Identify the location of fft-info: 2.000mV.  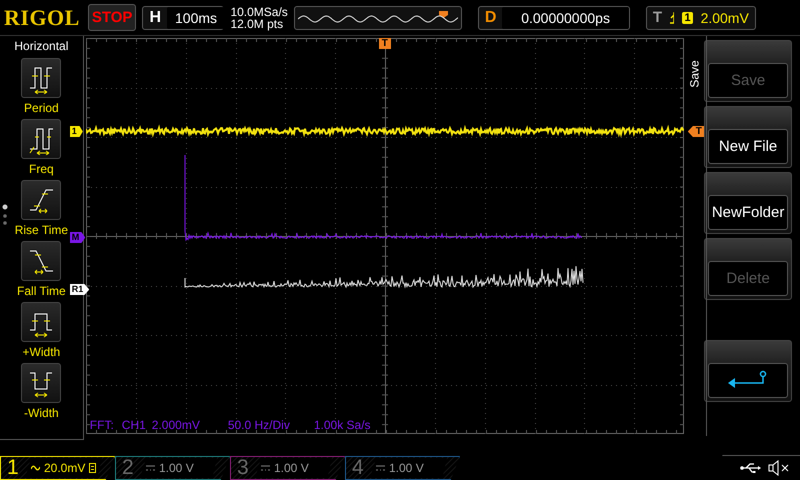
(176, 425).